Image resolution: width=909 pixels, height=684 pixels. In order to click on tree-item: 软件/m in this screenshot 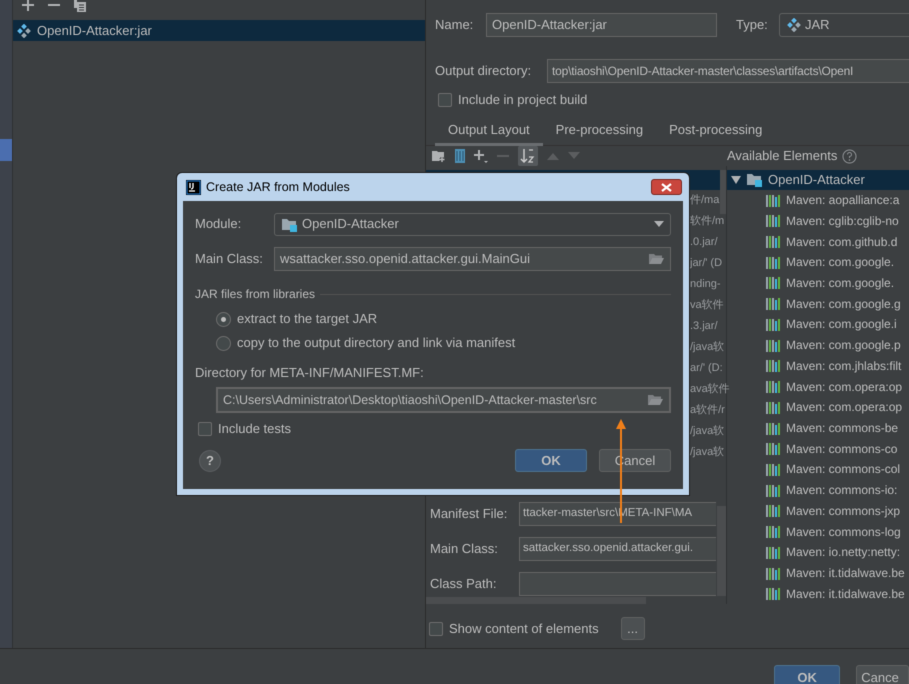, I will do `click(707, 221)`.